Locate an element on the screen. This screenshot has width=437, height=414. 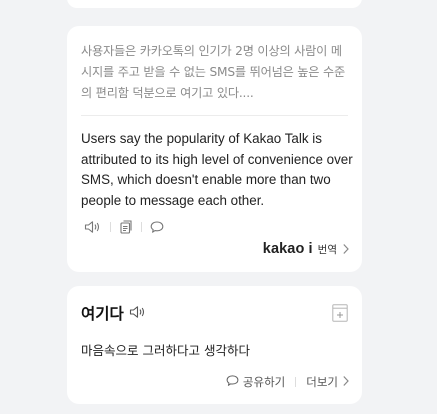
copy-icon is located at coordinates (126, 227).